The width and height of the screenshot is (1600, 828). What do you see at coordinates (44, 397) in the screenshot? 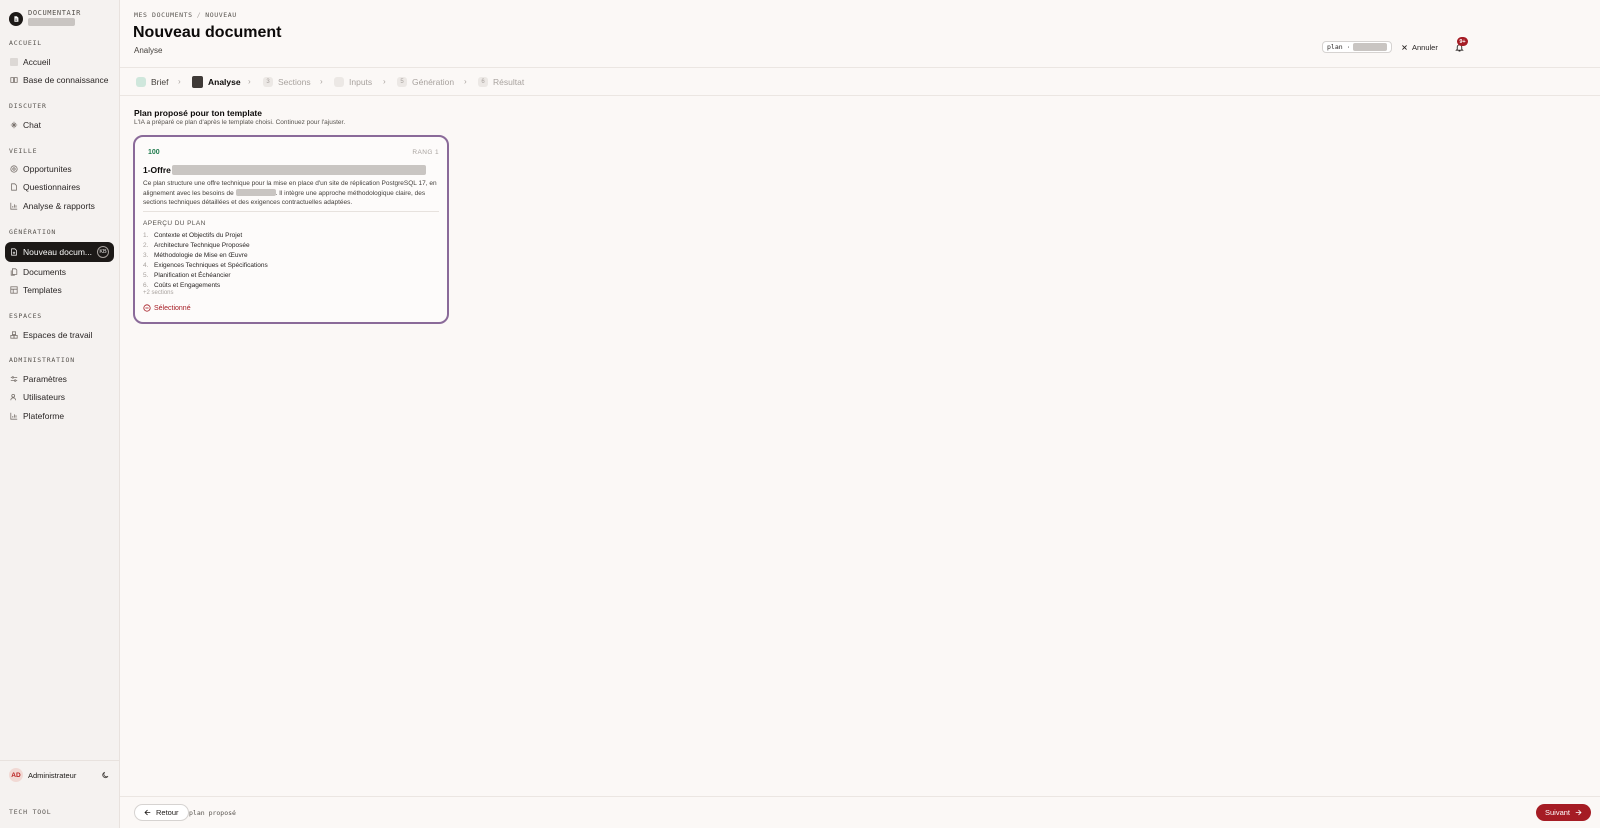
I see `sidebar-item-label: Utilisateurs` at bounding box center [44, 397].